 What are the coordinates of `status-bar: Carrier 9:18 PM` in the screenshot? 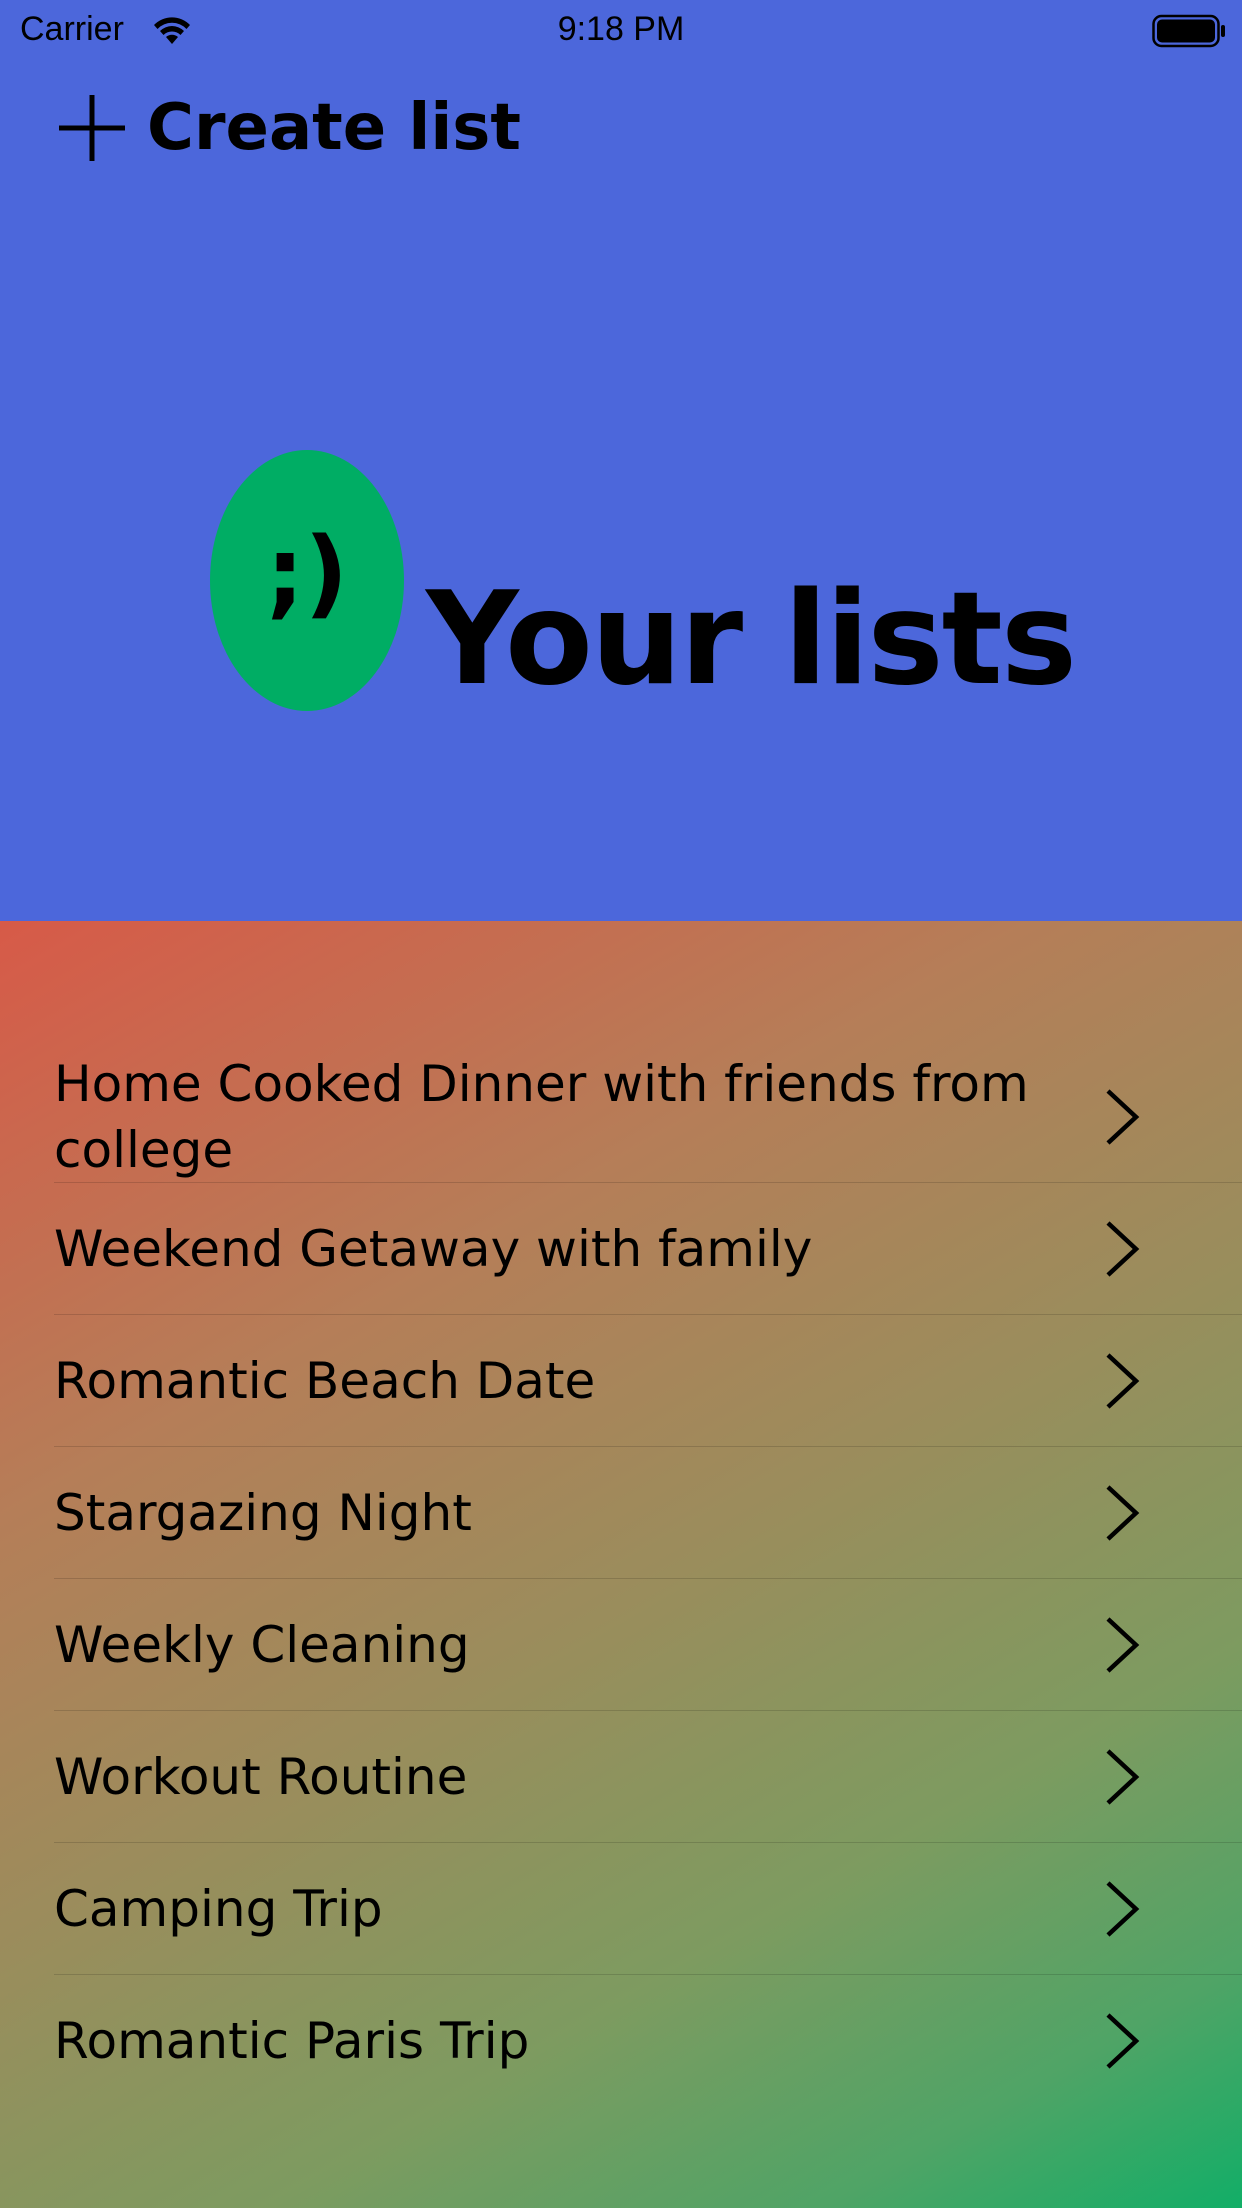 It's located at (621, 31).